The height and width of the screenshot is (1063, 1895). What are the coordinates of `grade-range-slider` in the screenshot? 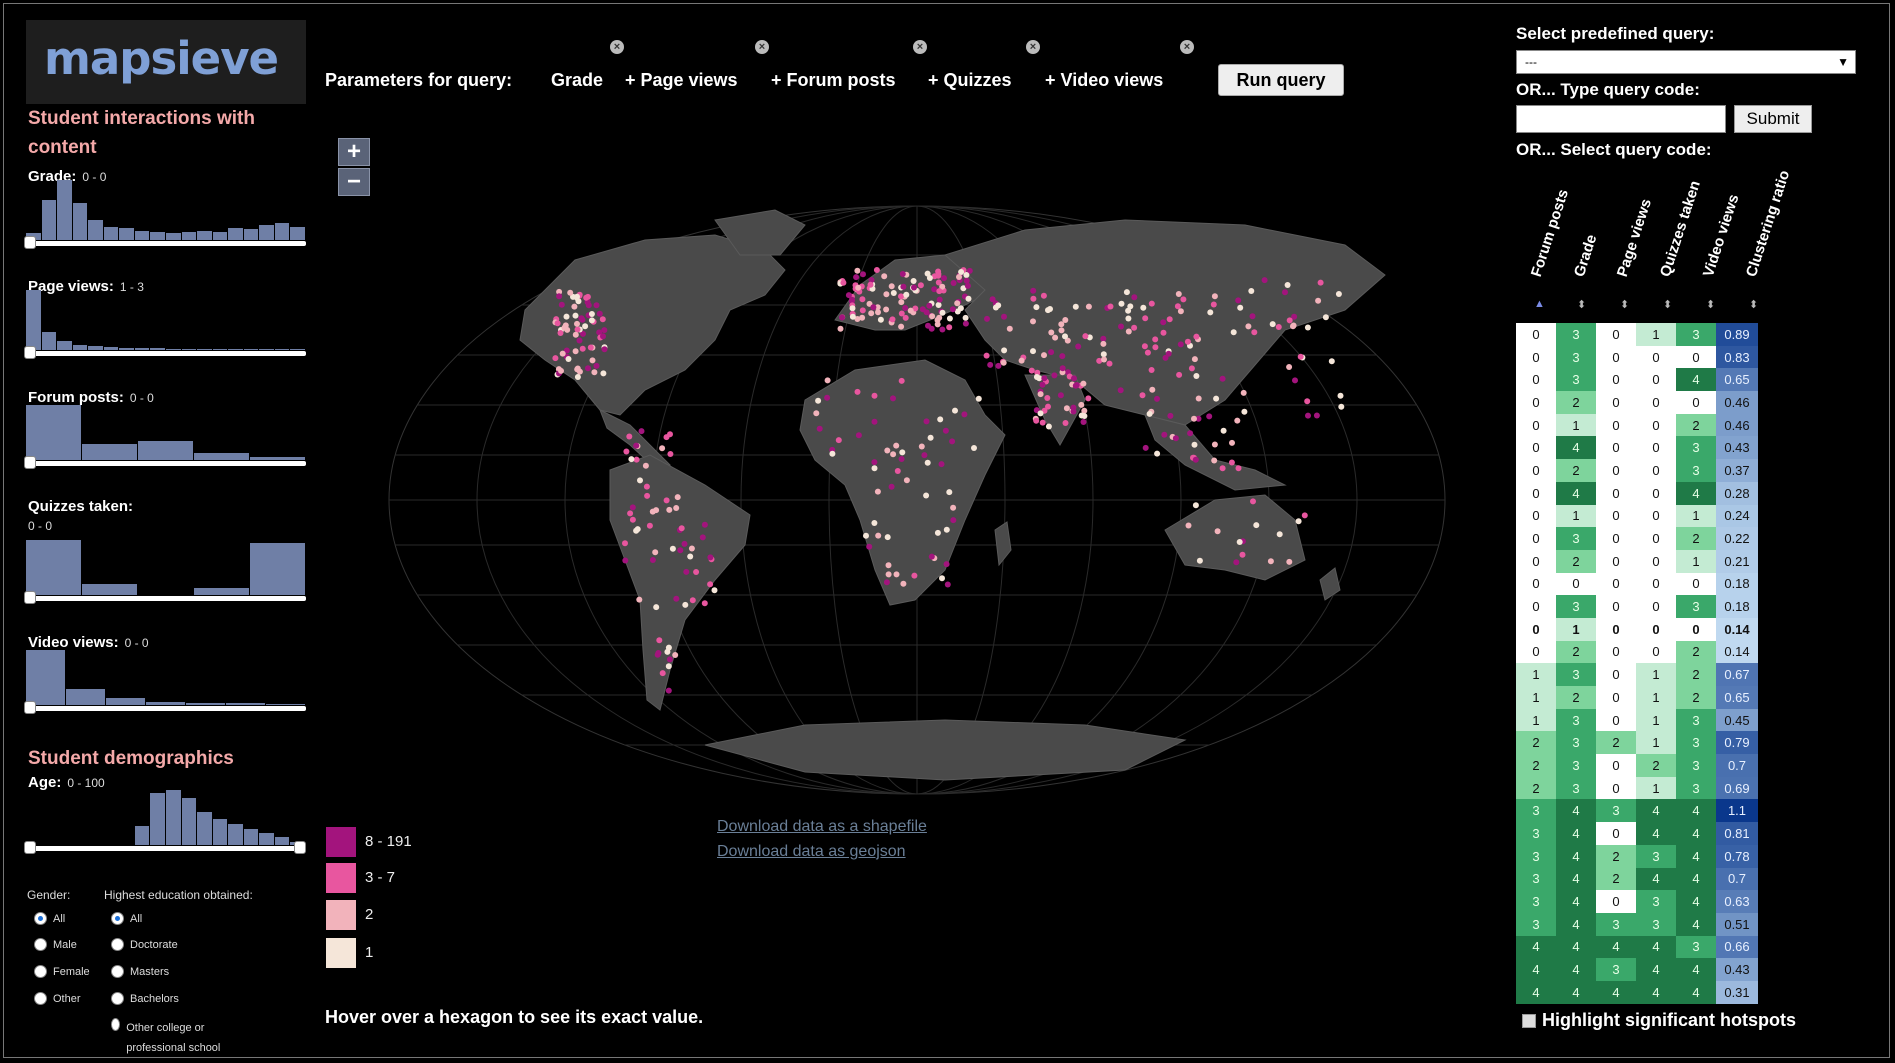 It's located at (165, 242).